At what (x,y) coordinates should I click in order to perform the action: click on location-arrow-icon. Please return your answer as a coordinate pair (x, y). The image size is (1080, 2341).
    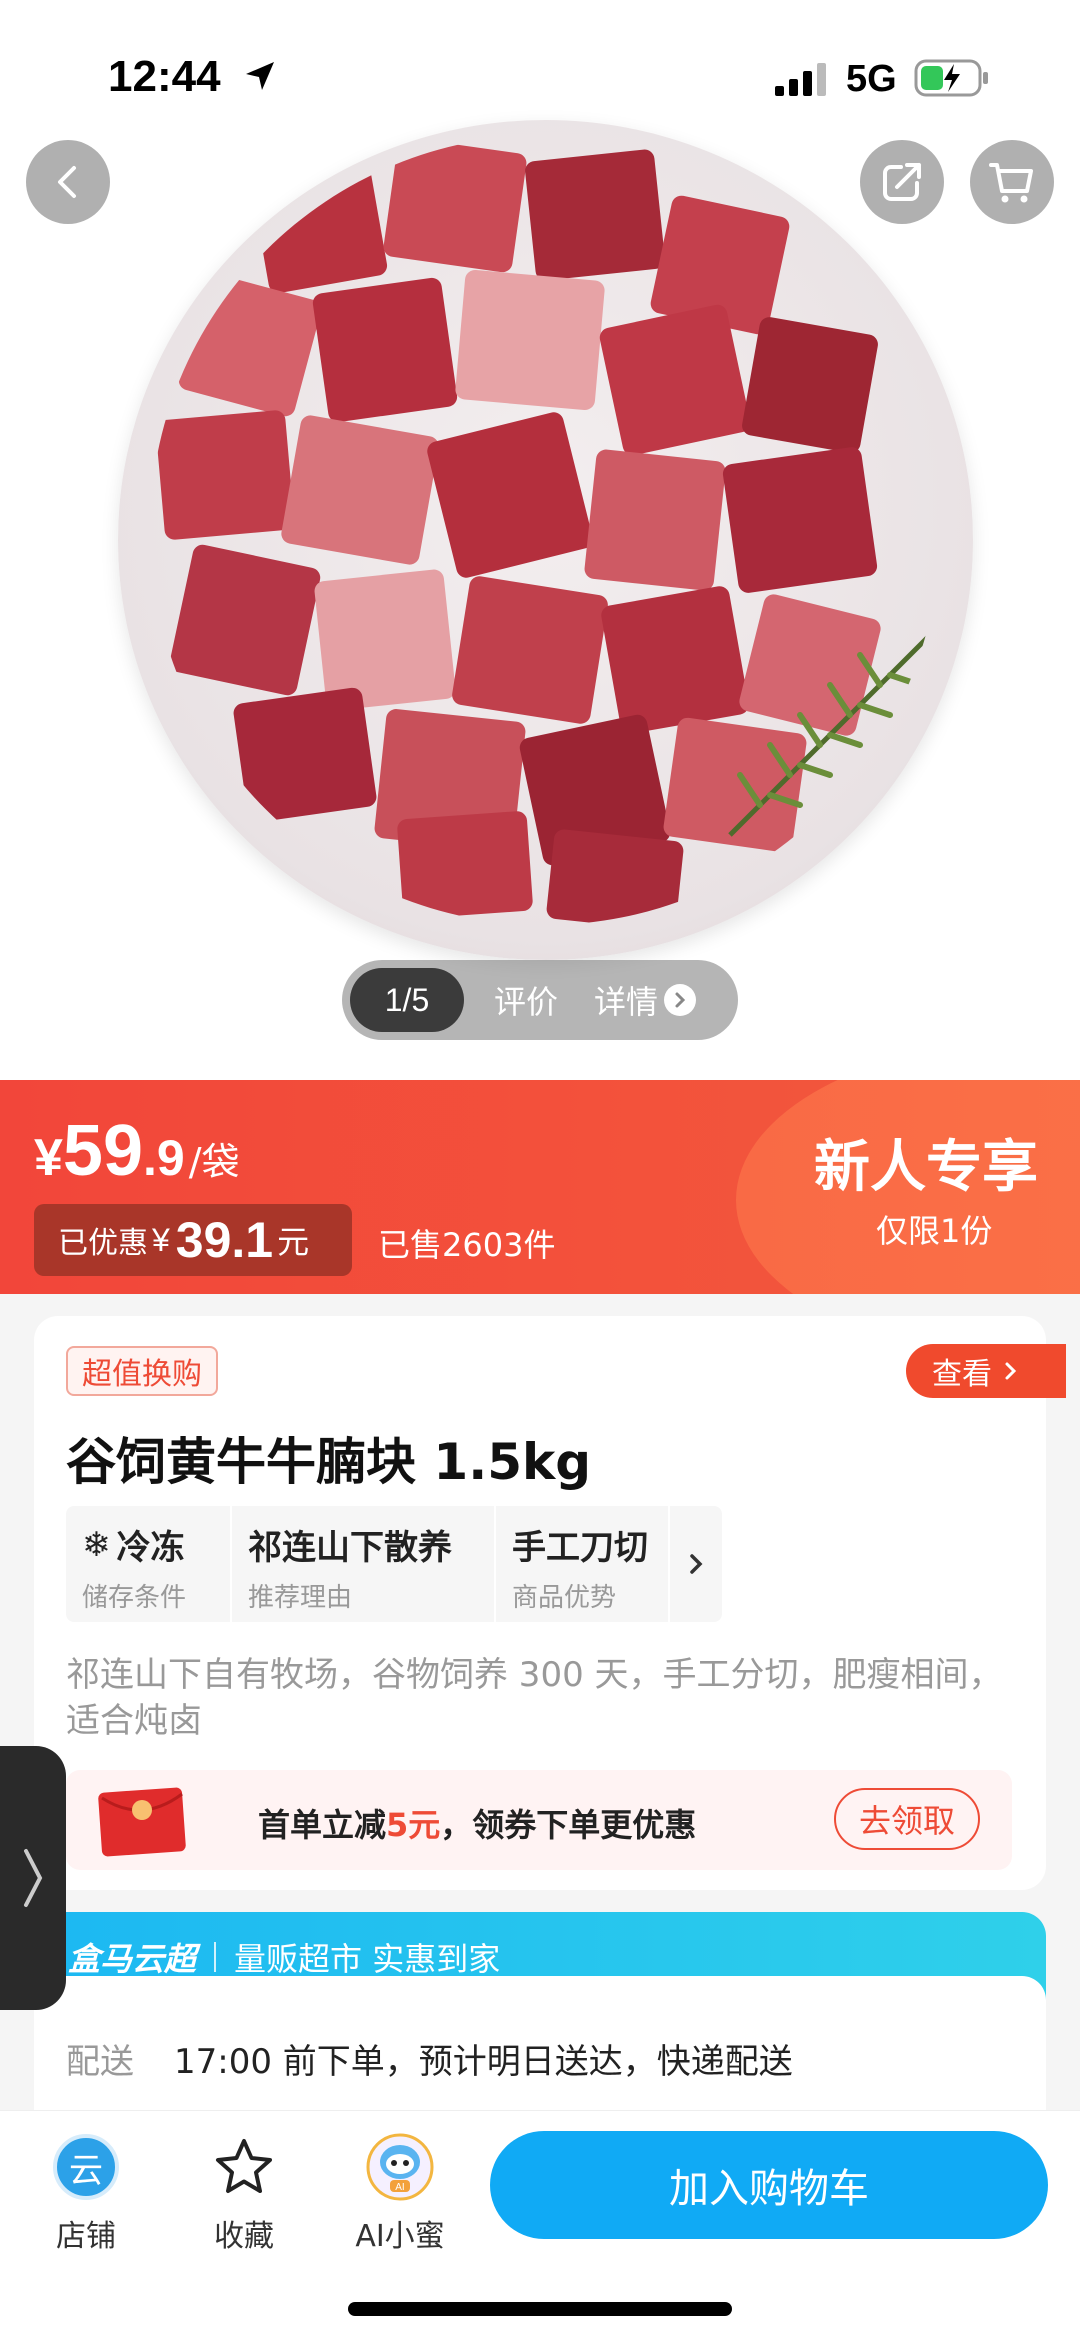
    Looking at the image, I should click on (260, 76).